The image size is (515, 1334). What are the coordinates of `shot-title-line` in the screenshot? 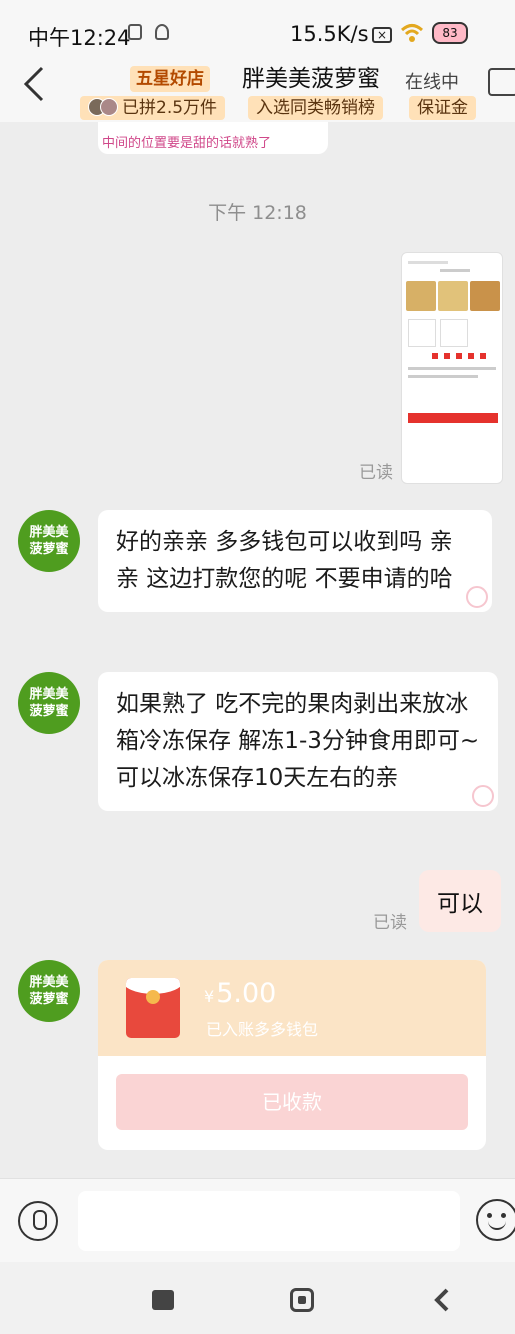 It's located at (455, 270).